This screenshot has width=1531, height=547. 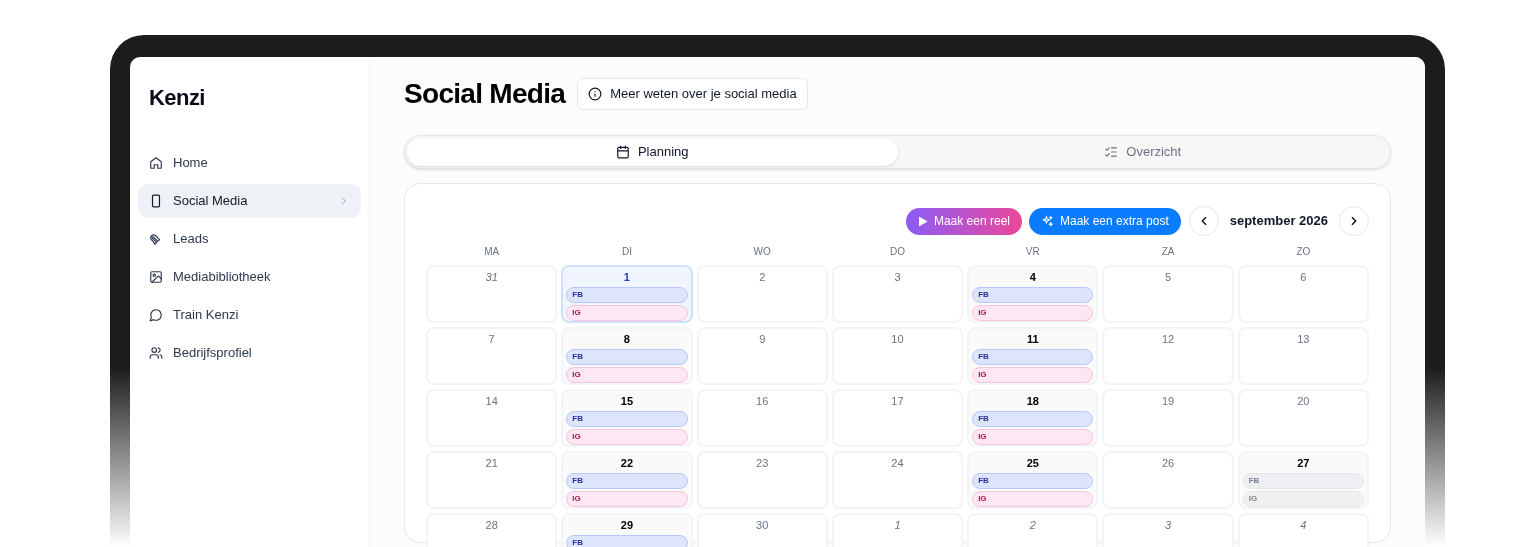 What do you see at coordinates (897, 530) in the screenshot?
I see `day-cell: 1` at bounding box center [897, 530].